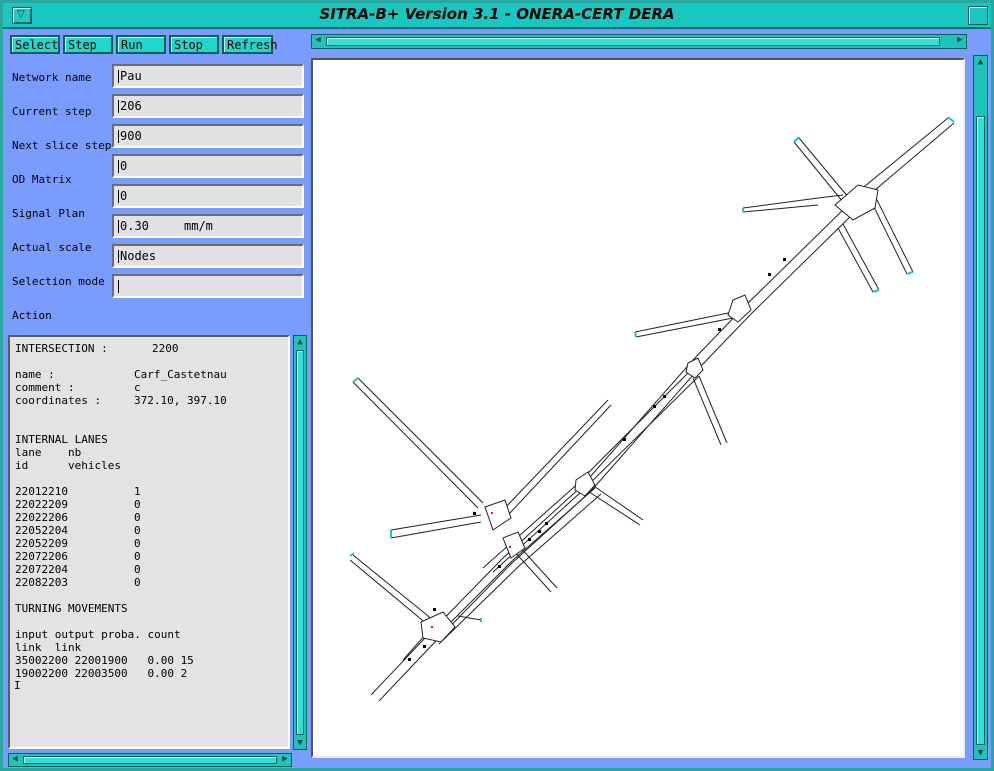  I want to click on select-button: Select, so click(35, 44).